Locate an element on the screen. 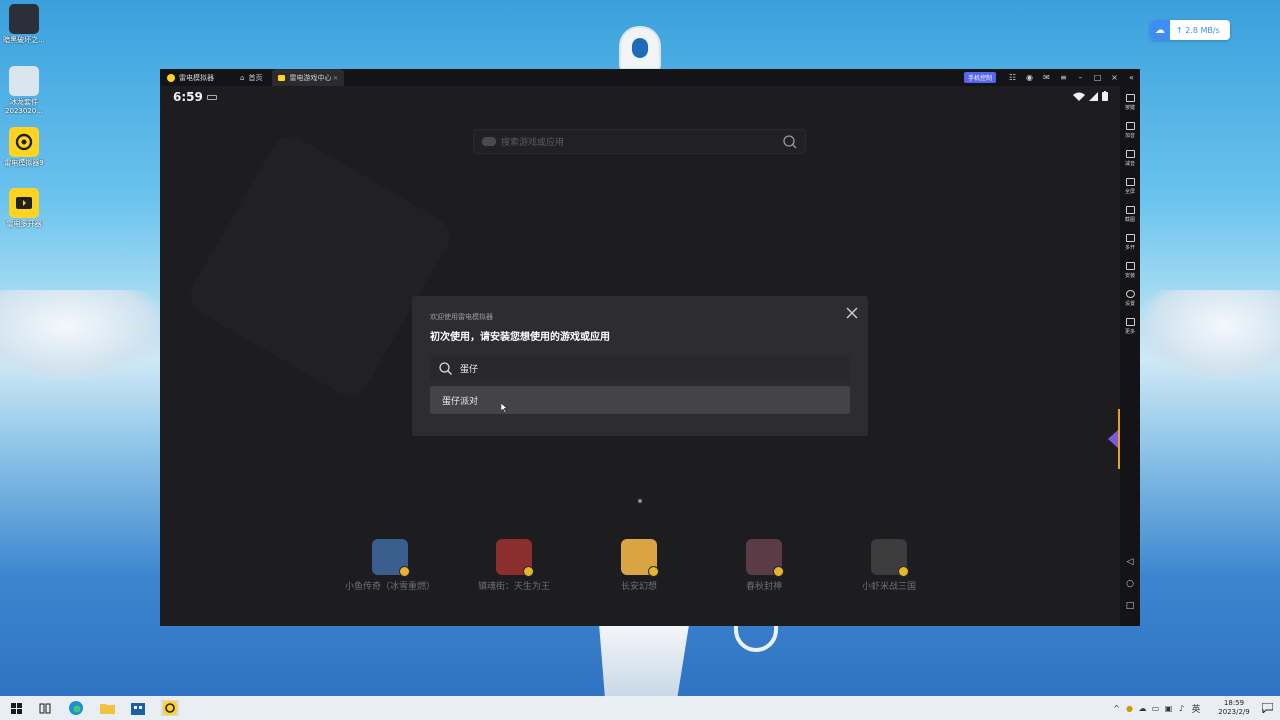 This screenshot has height=720, width=1280. tab-game-center: 雷电游戏中心 × is located at coordinates (308, 77).